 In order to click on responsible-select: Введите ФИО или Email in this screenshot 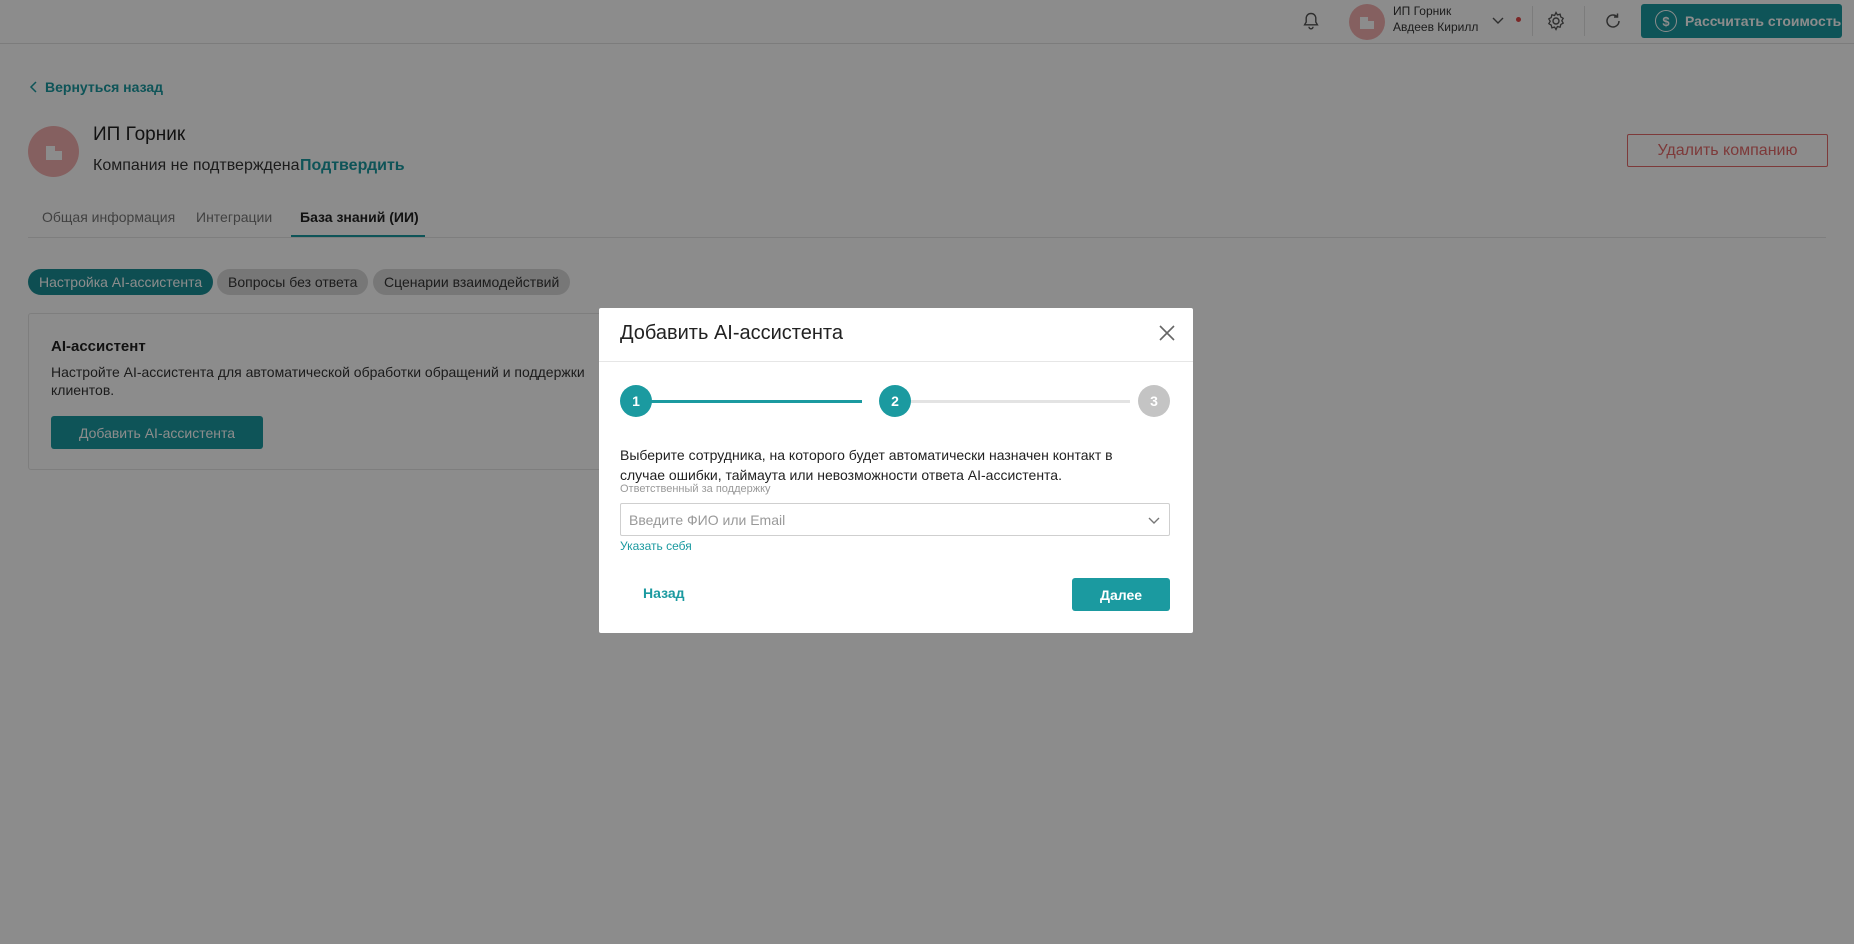, I will do `click(895, 519)`.